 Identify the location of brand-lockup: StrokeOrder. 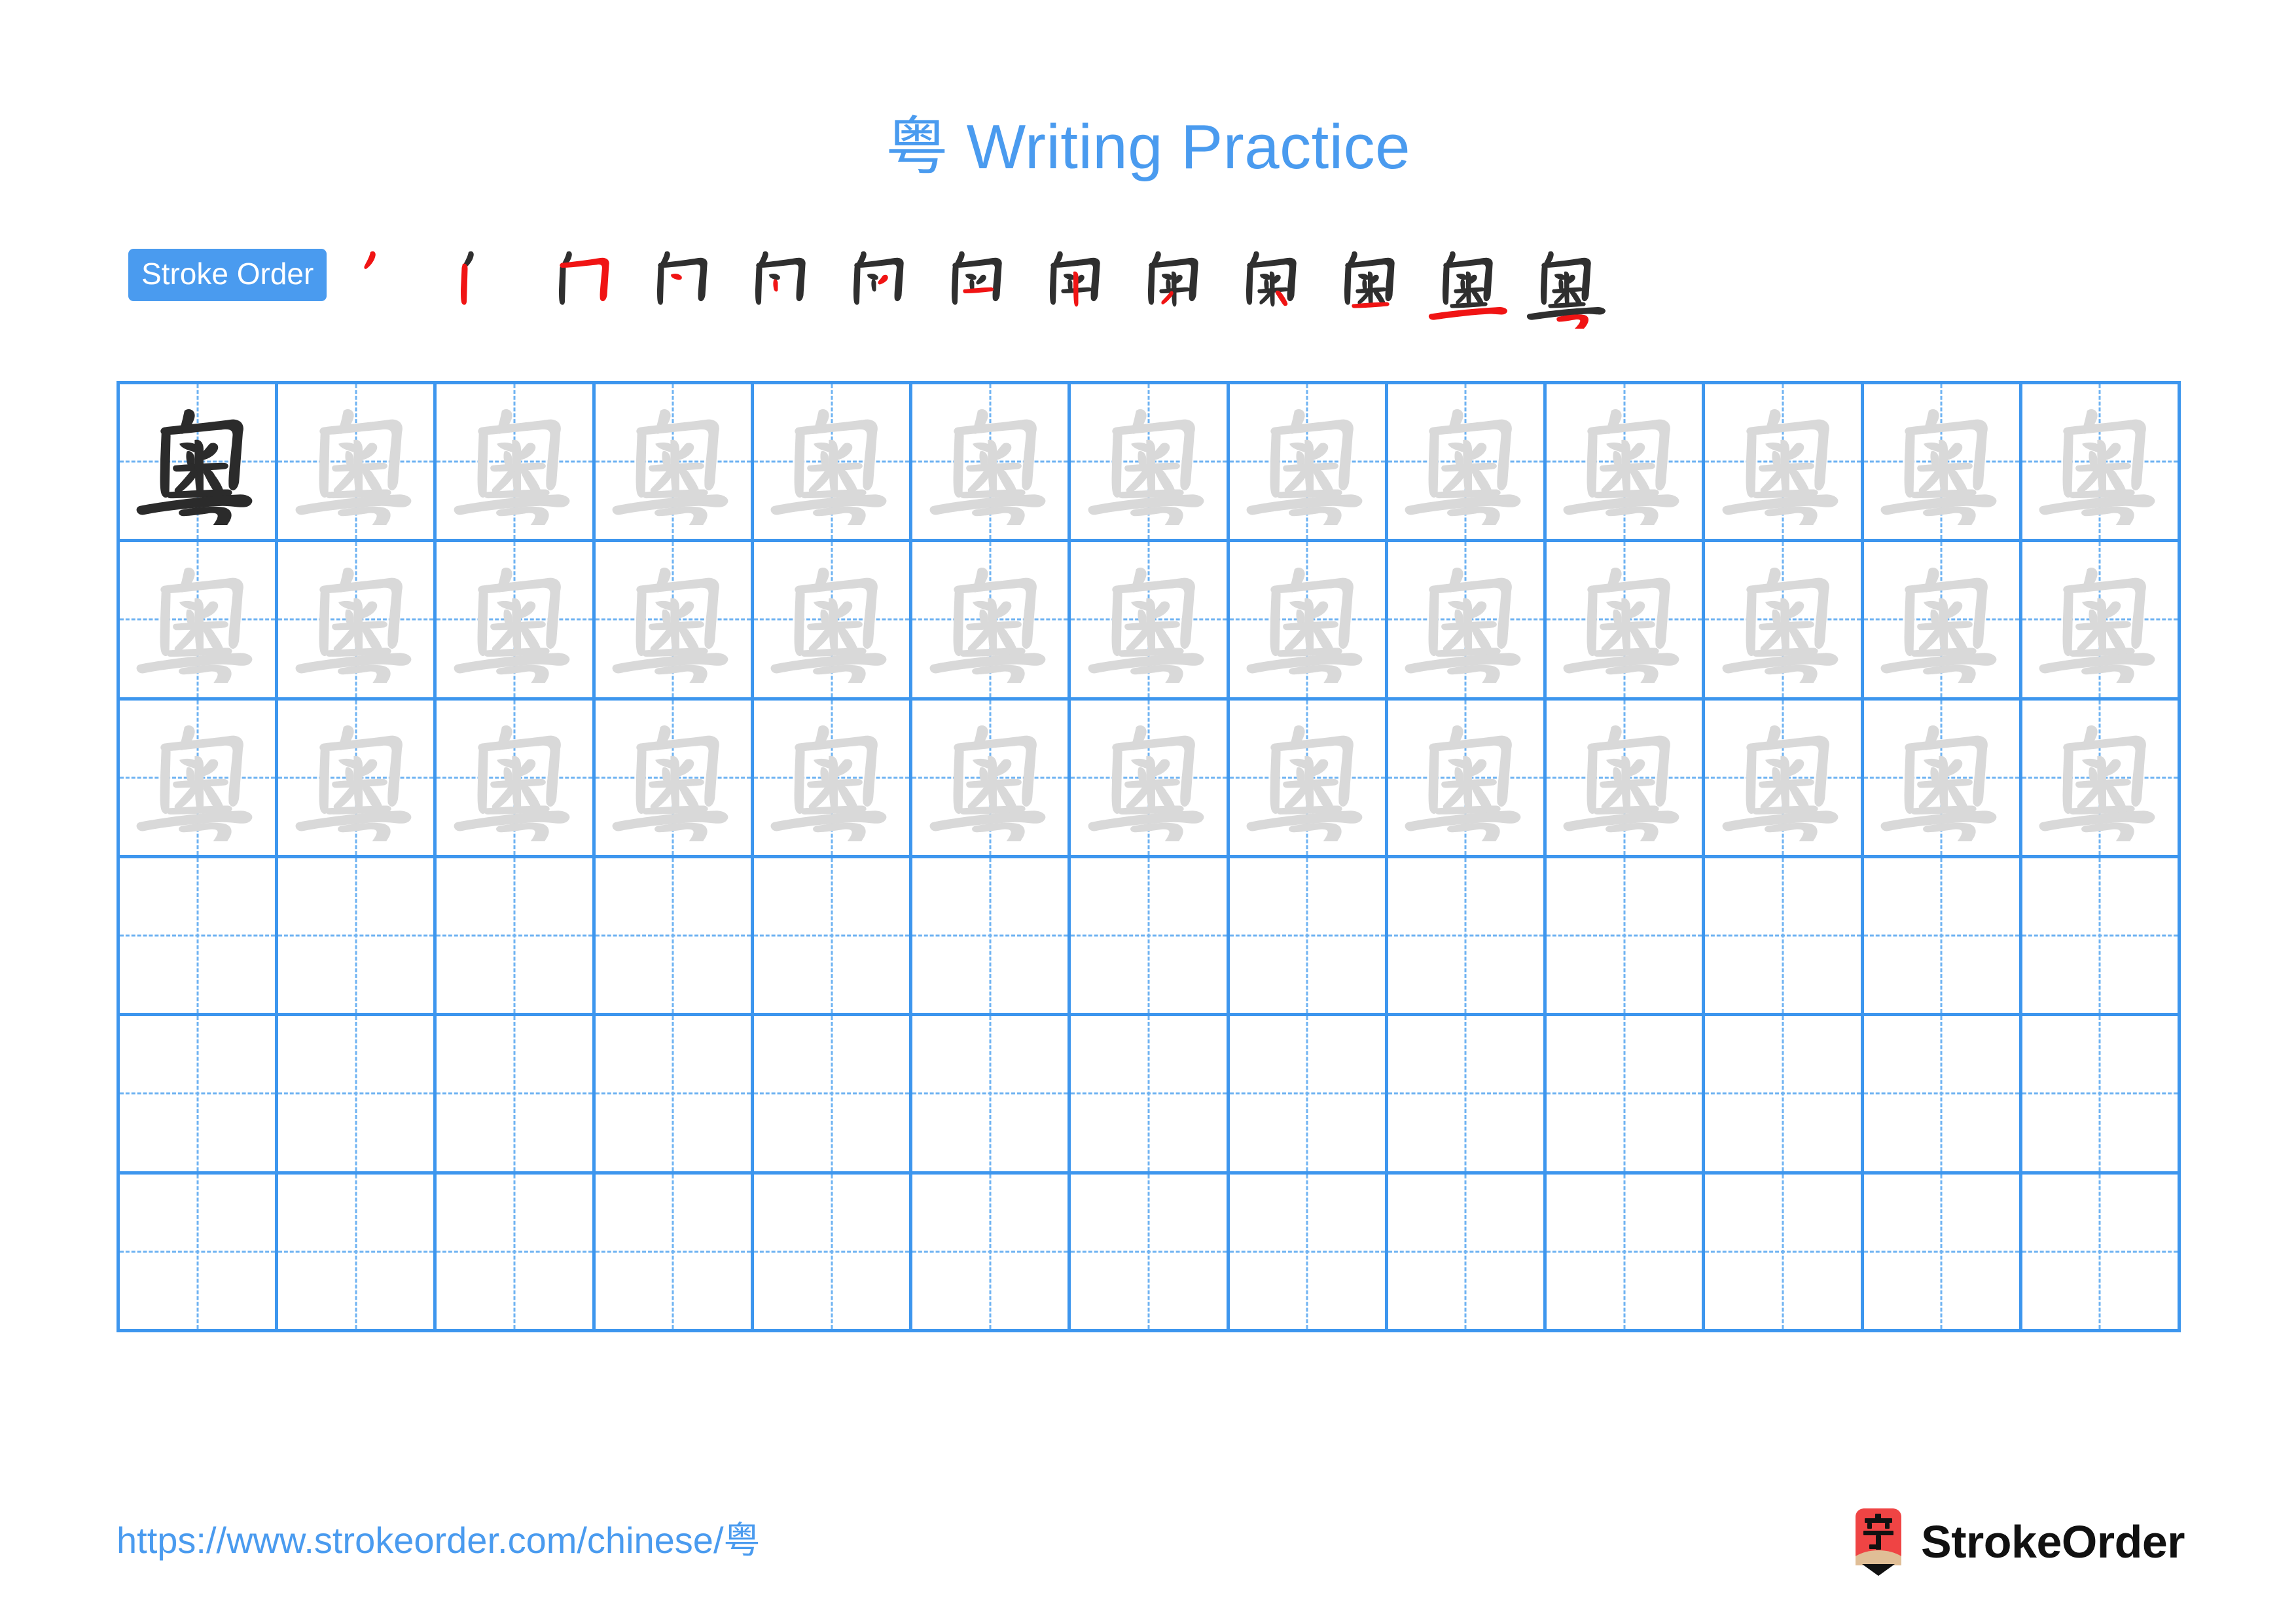
(2019, 1542).